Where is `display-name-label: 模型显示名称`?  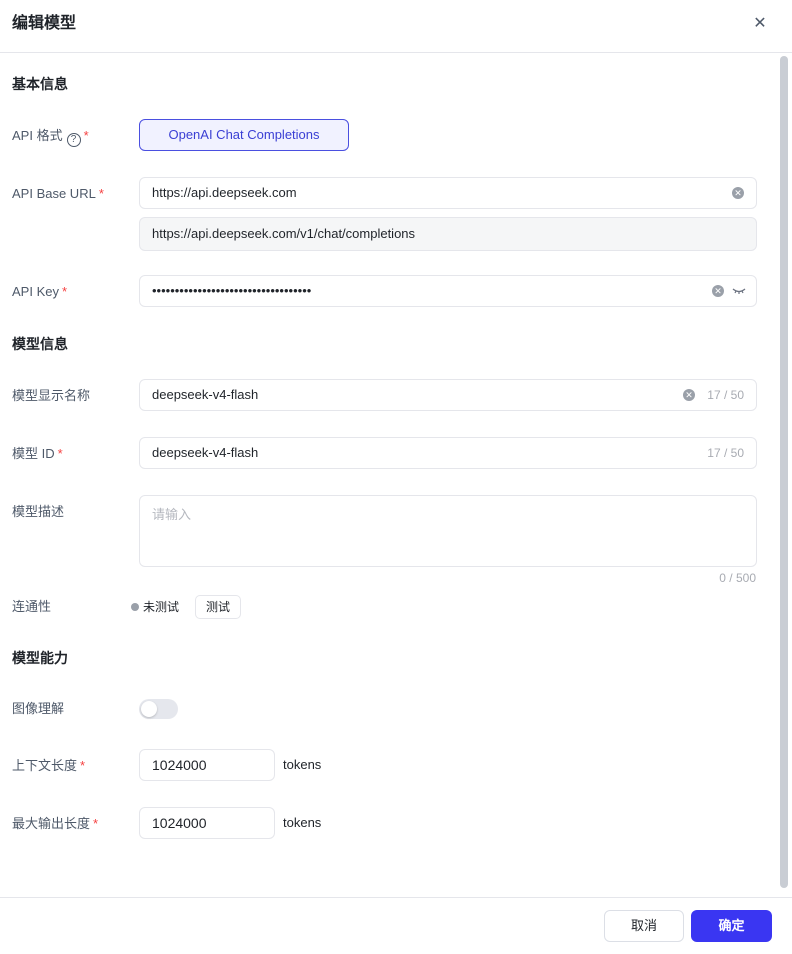 display-name-label: 模型显示名称 is located at coordinates (51, 395).